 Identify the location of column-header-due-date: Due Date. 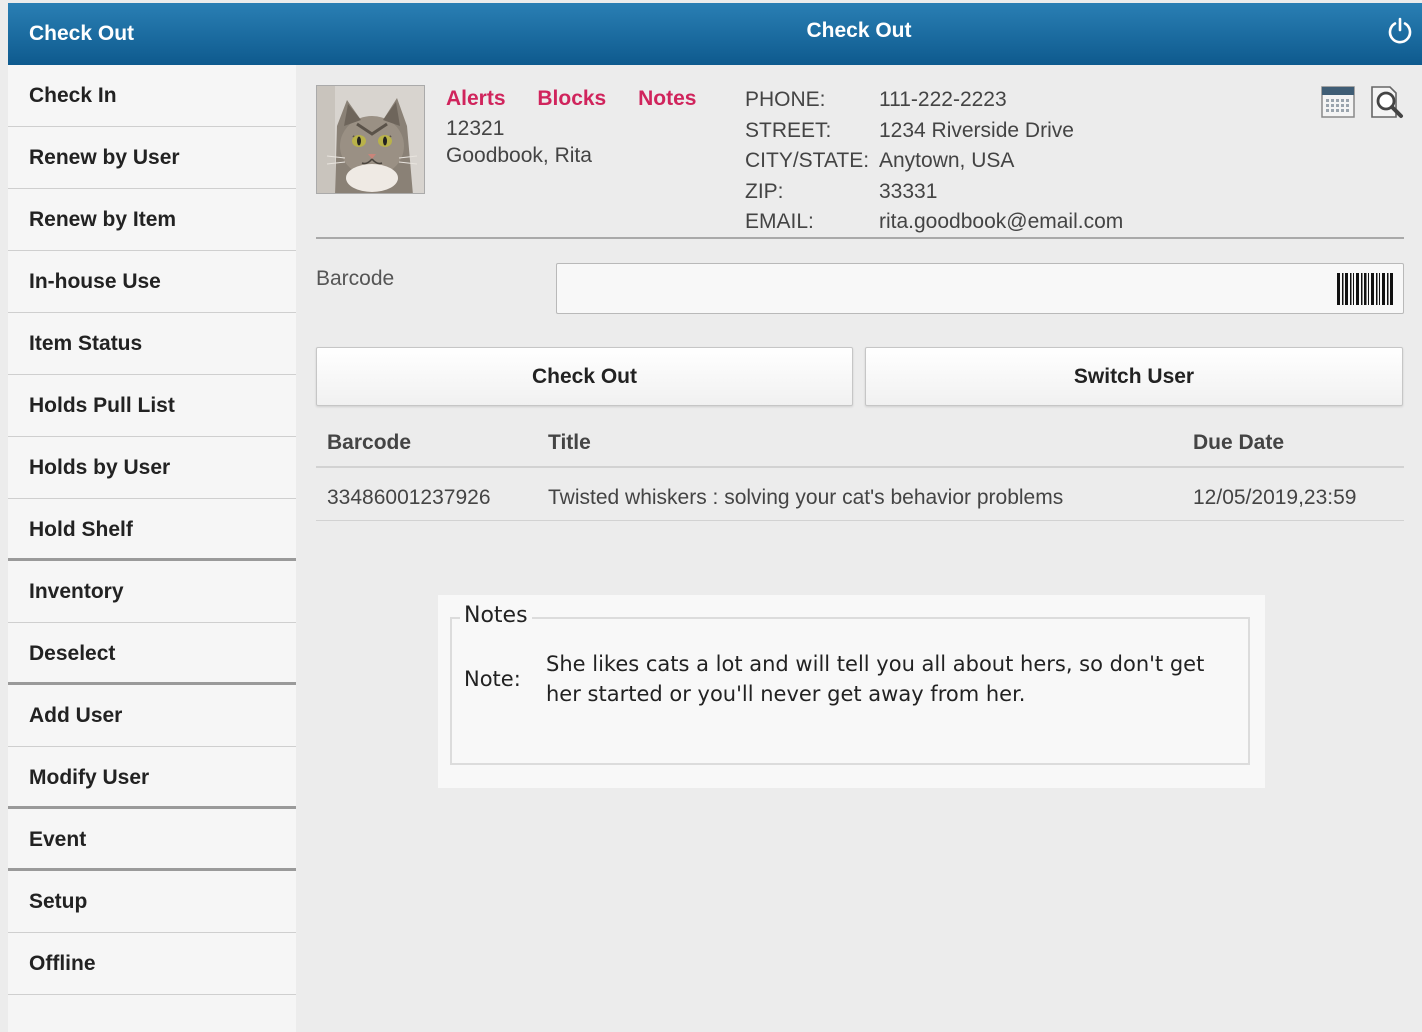
(1238, 443).